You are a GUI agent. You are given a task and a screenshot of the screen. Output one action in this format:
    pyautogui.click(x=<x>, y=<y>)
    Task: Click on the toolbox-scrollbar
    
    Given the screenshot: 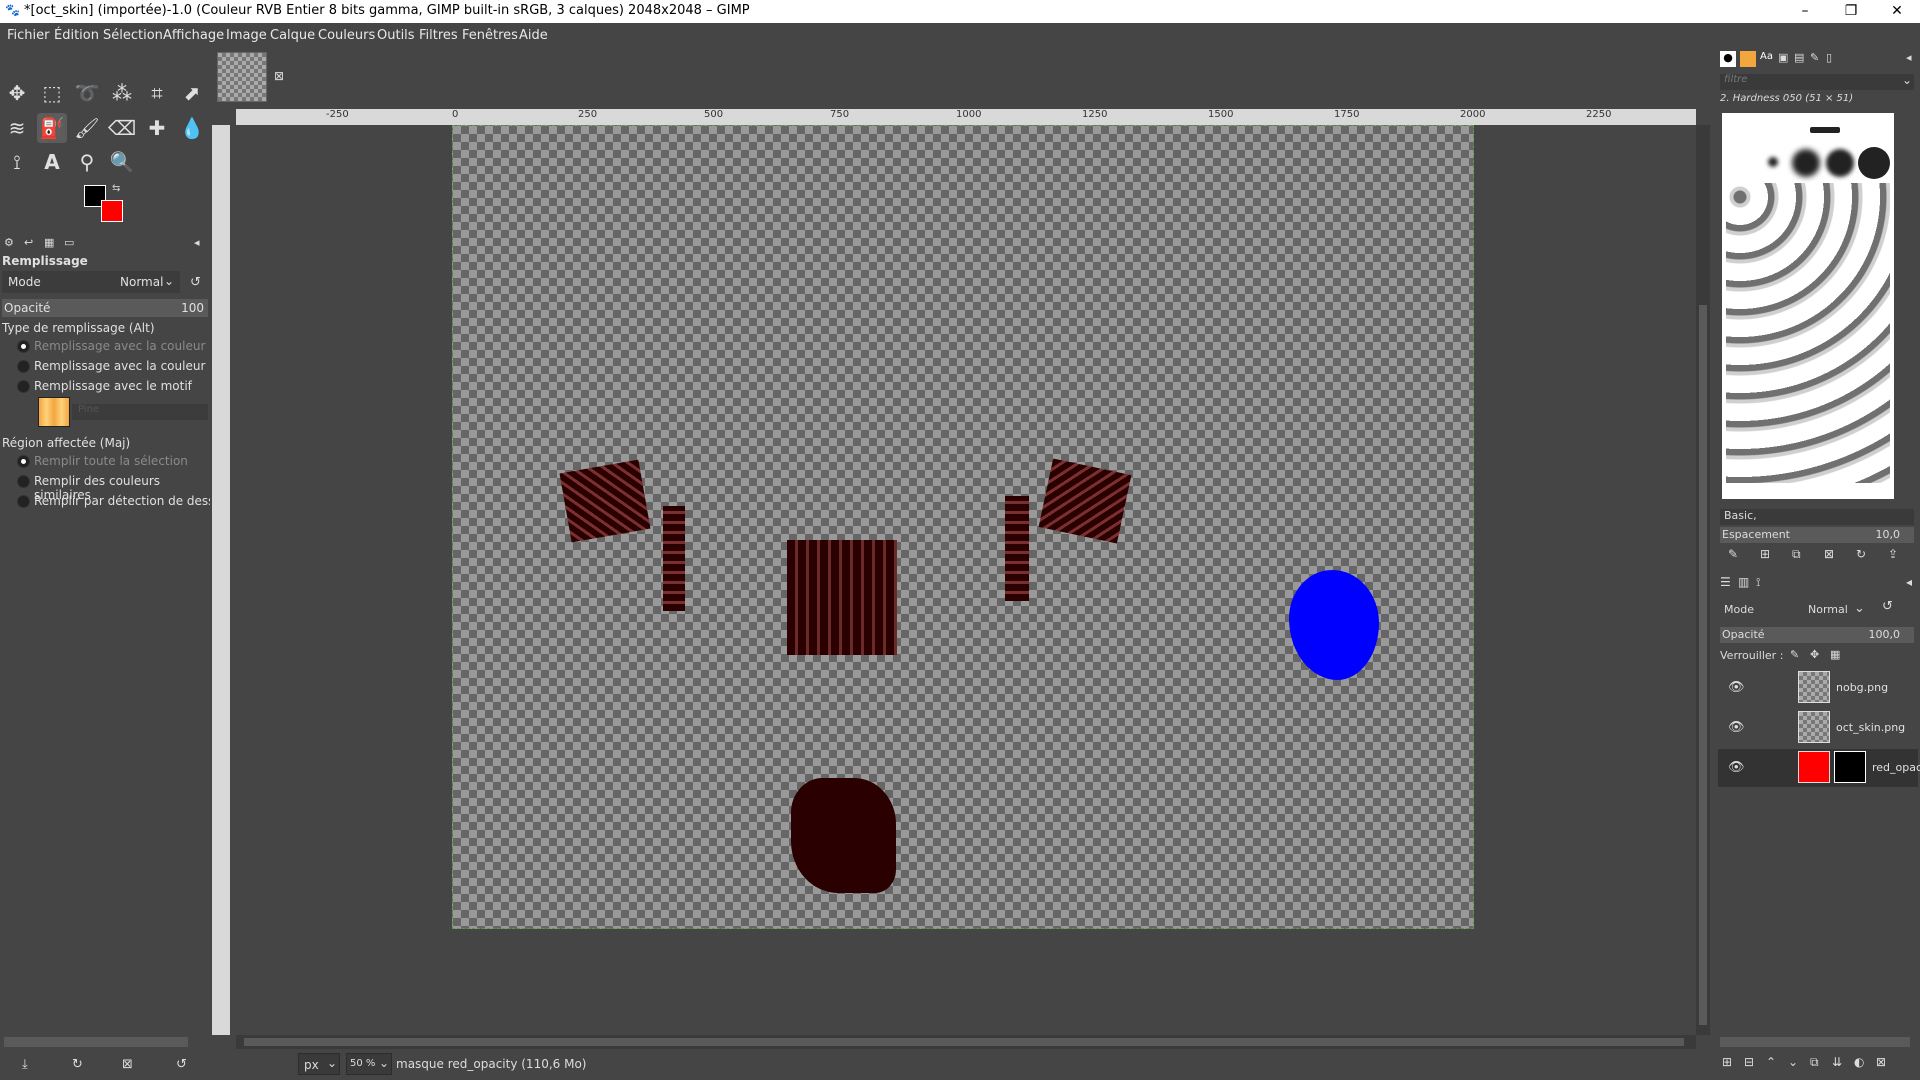 What is the action you would take?
    pyautogui.click(x=96, y=1042)
    